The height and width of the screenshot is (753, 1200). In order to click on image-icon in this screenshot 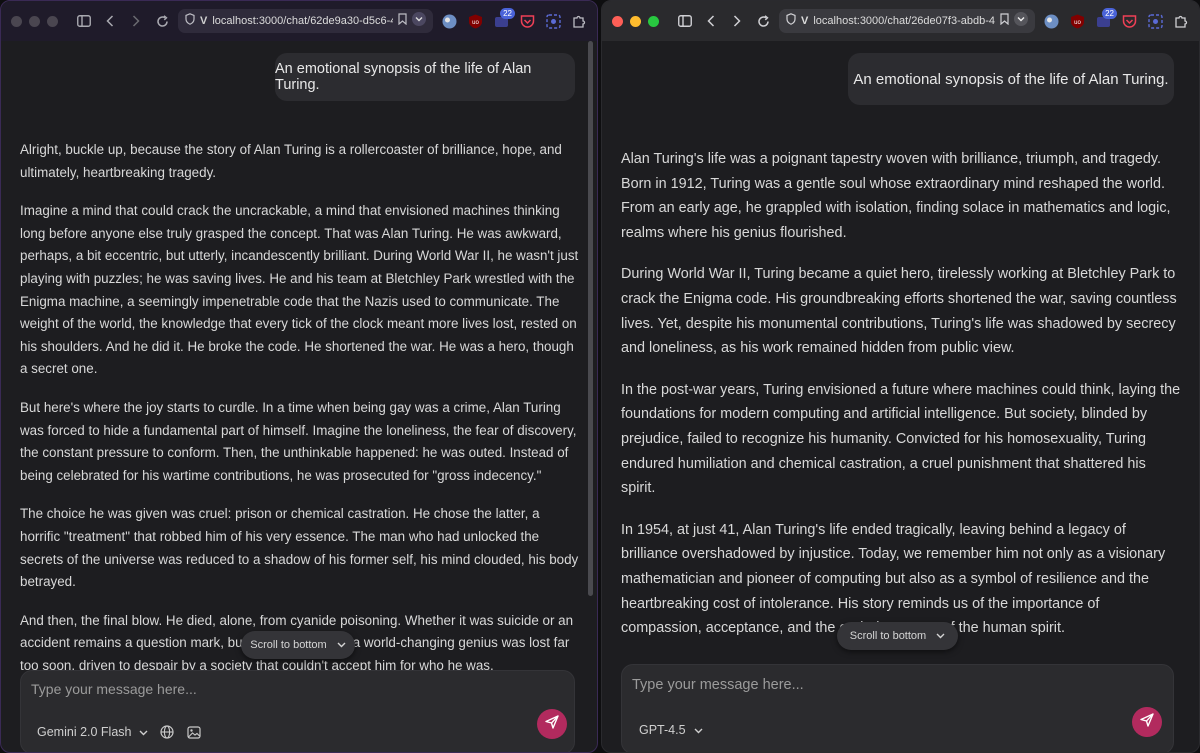, I will do `click(194, 732)`.